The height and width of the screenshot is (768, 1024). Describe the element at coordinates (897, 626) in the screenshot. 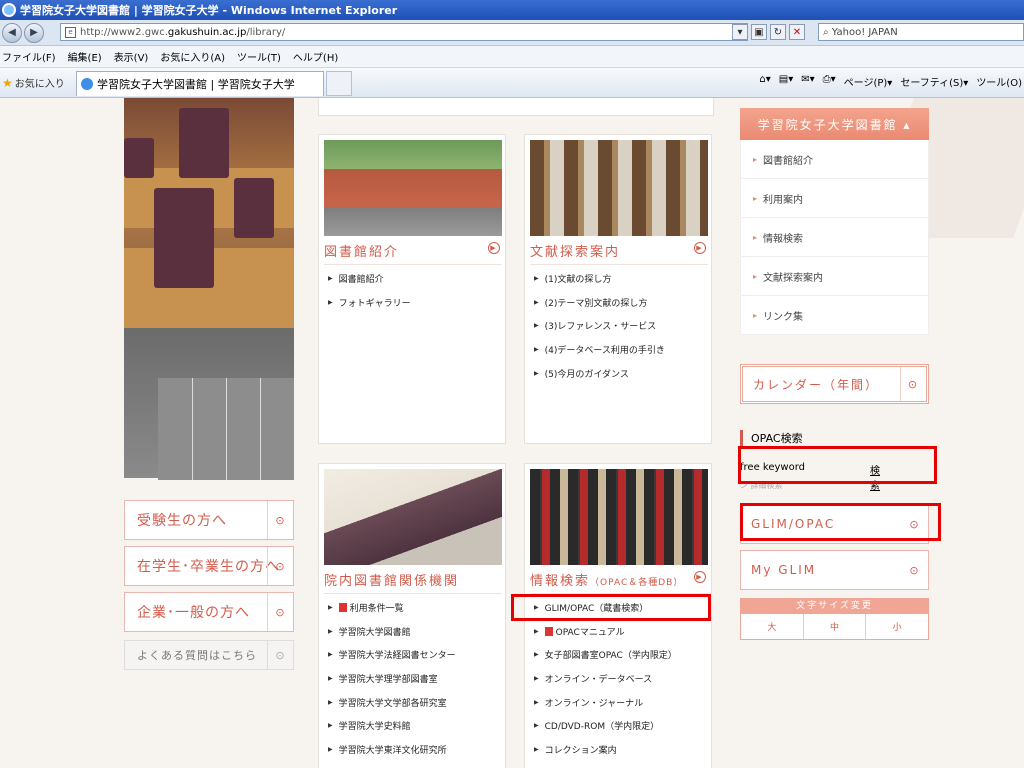

I see `font-size-small: 小` at that location.